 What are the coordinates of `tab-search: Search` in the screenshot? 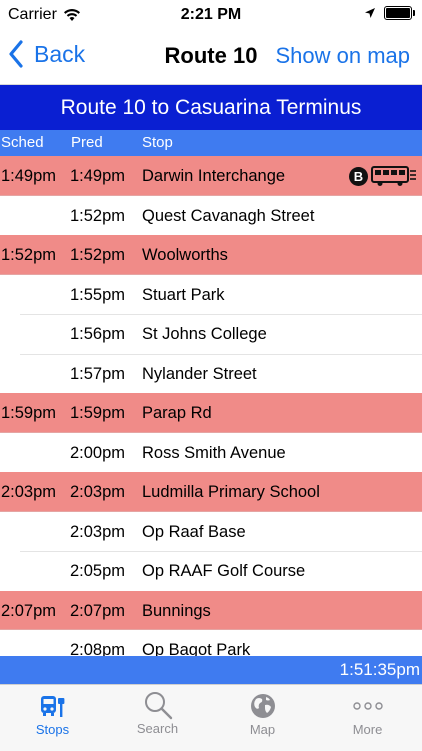 It's located at (157, 718).